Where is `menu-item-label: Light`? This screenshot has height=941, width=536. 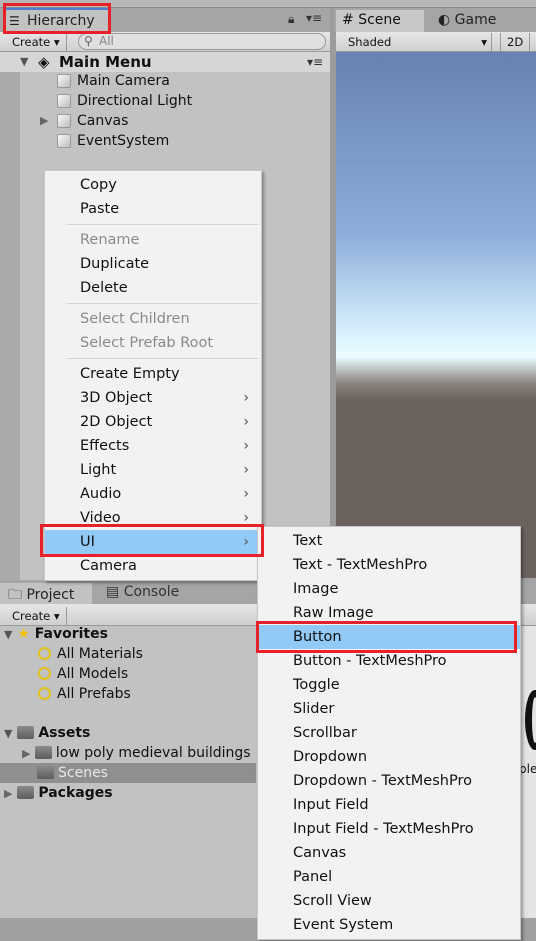
menu-item-label: Light is located at coordinates (98, 470).